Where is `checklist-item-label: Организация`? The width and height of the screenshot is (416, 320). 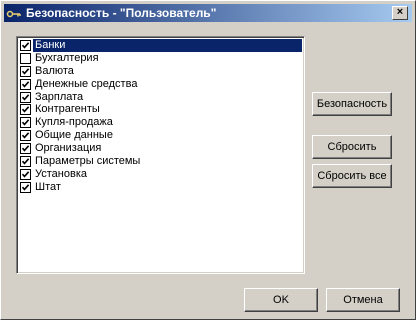 checklist-item-label: Организация is located at coordinates (68, 148).